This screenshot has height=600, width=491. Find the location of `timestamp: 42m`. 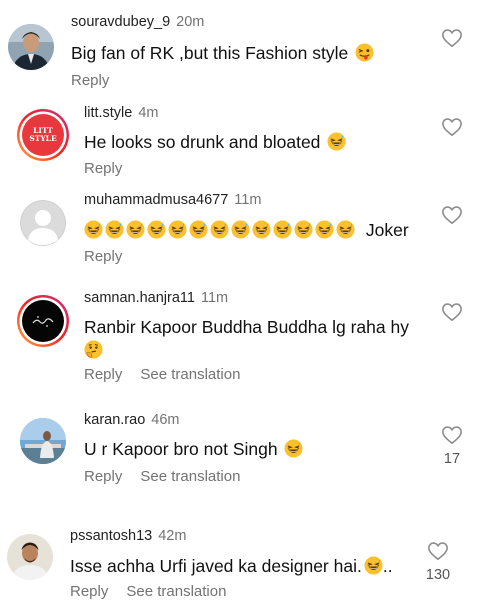

timestamp: 42m is located at coordinates (172, 536).